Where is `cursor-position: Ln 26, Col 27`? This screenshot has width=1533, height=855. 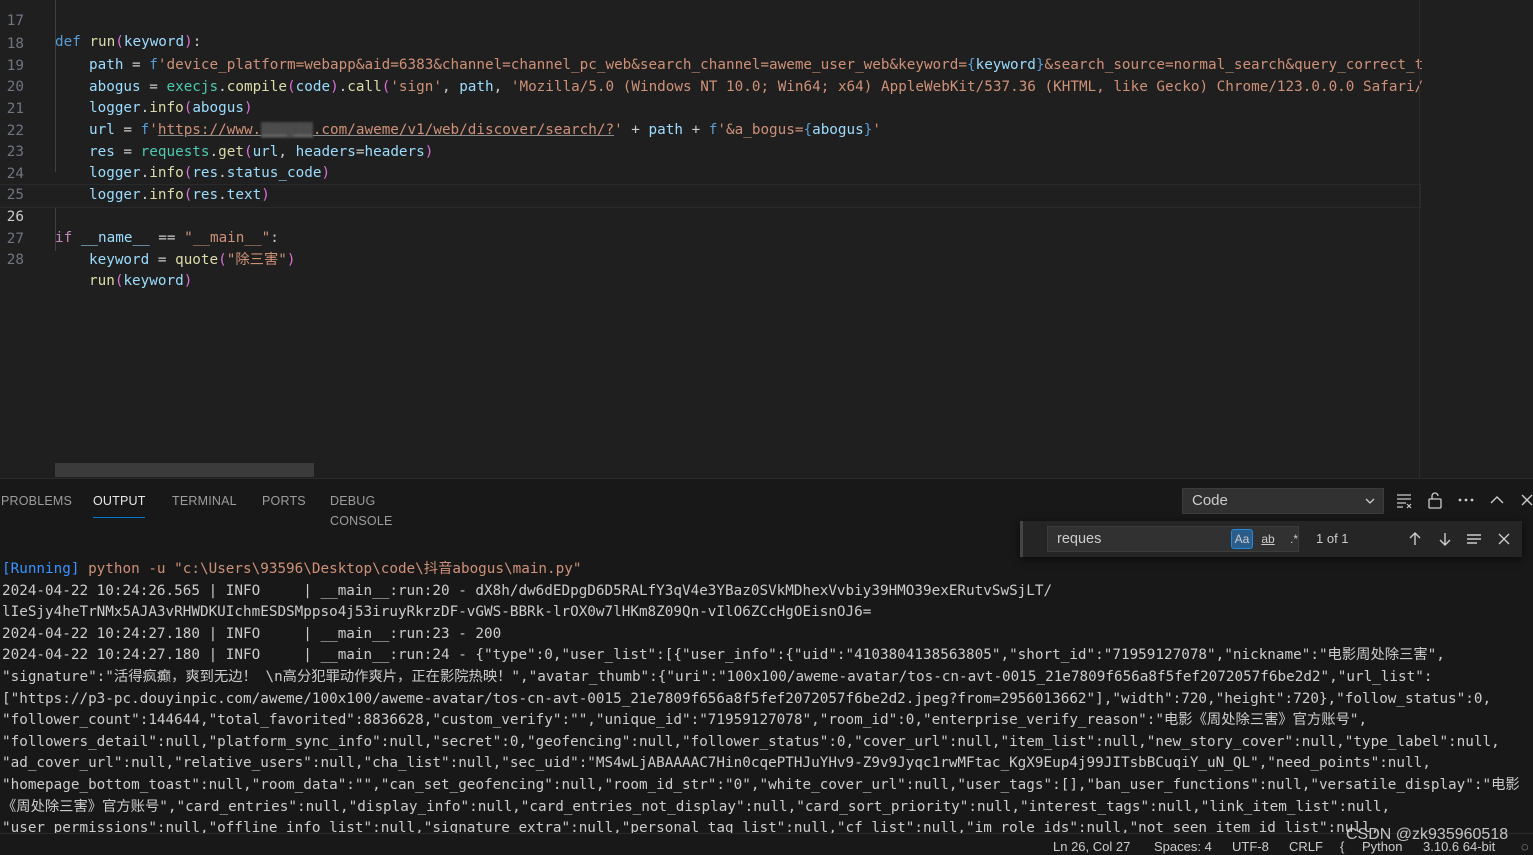 cursor-position: Ln 26, Col 27 is located at coordinates (1091, 845).